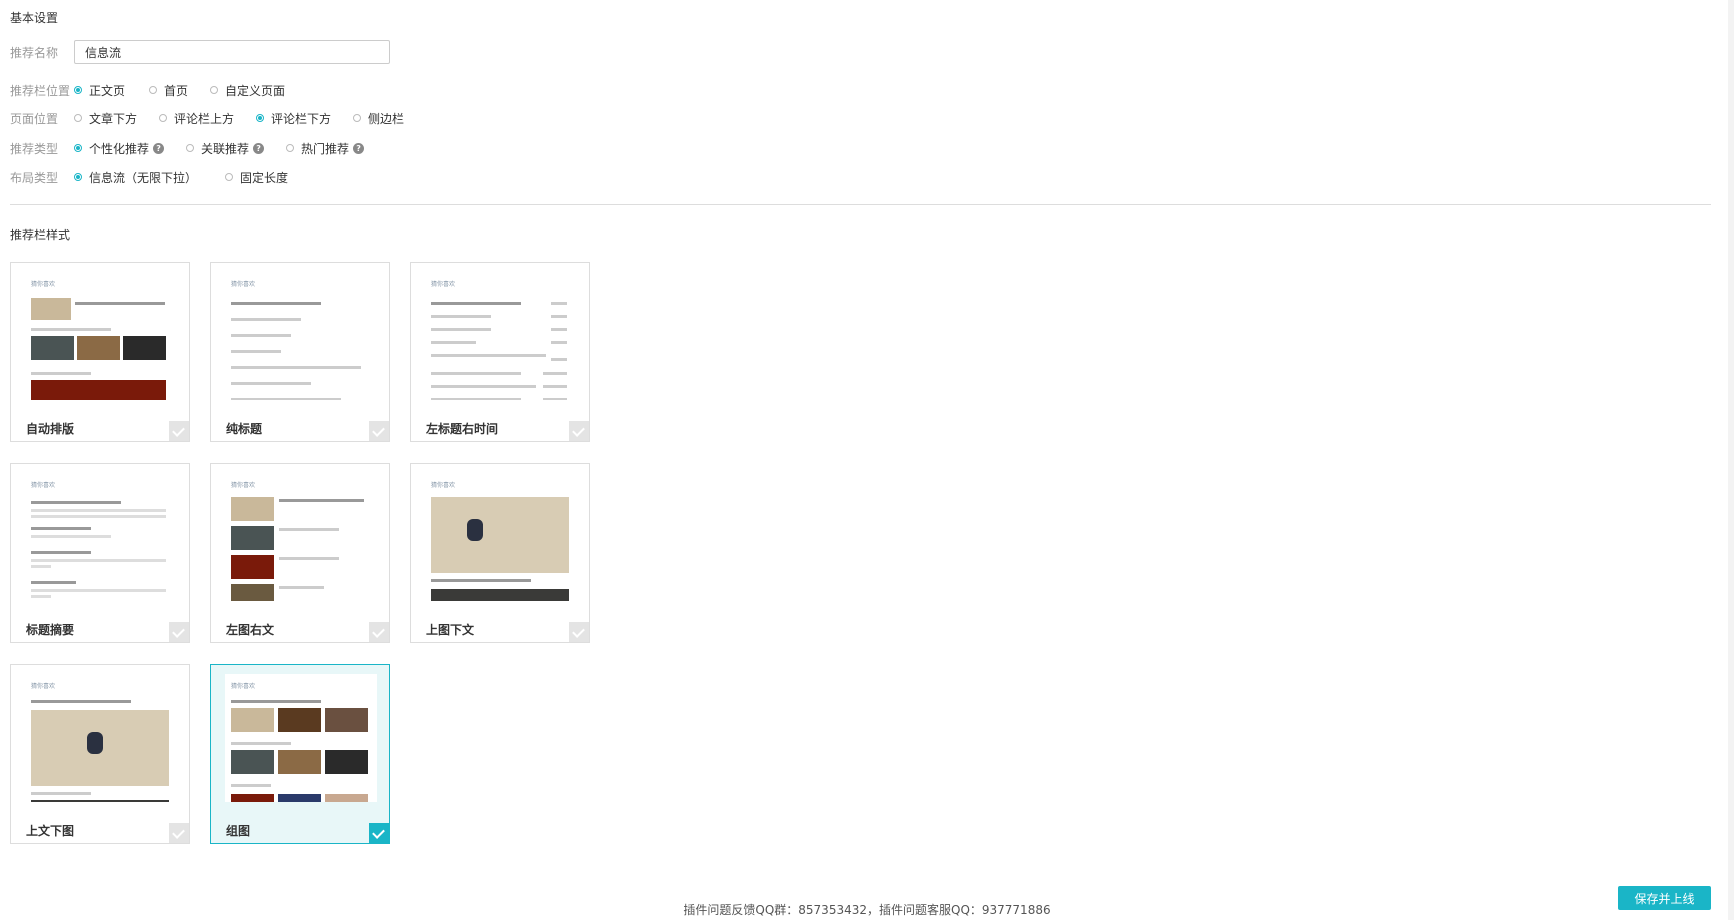  I want to click on style-card-label: 组图, so click(238, 831).